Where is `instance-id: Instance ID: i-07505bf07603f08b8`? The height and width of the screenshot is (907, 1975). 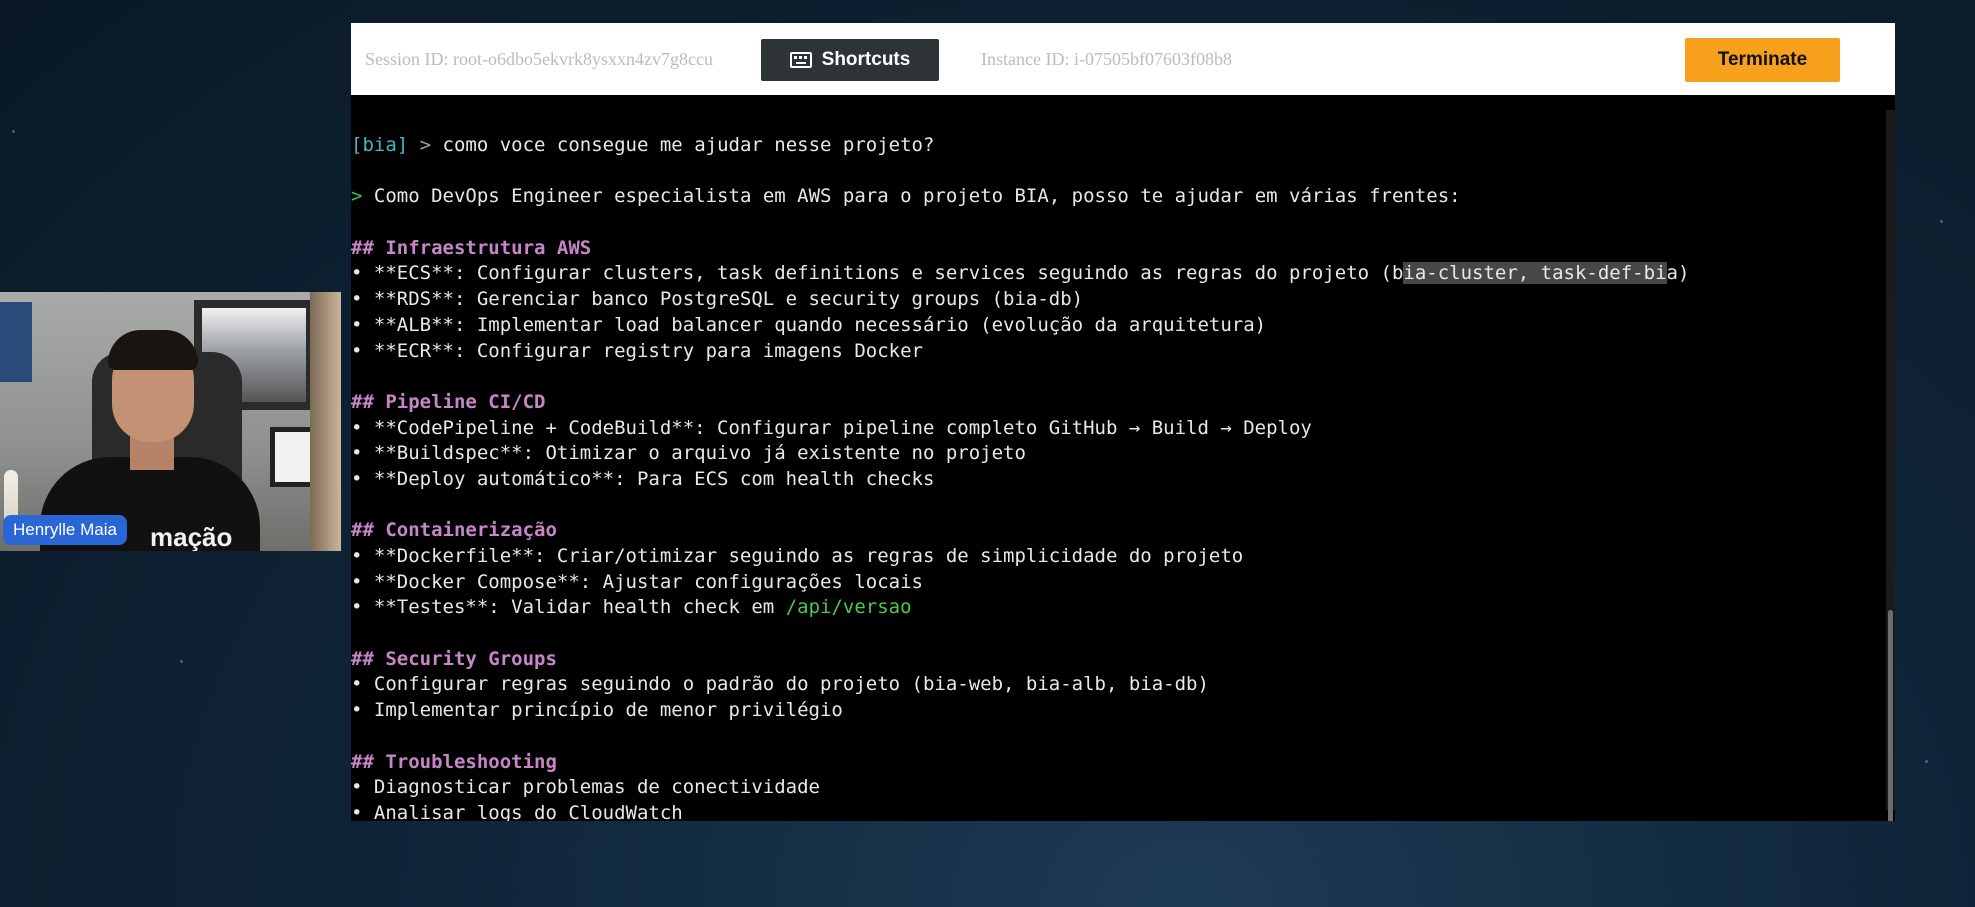
instance-id: Instance ID: i-07505bf07603f08b8 is located at coordinates (1106, 59).